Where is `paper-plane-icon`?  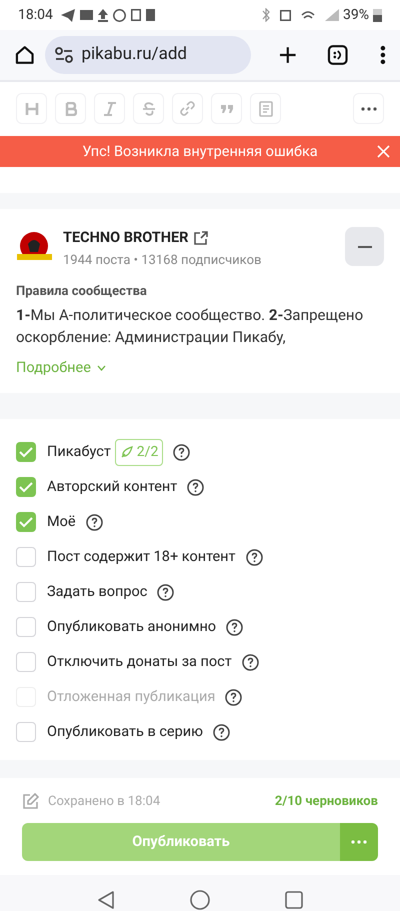 paper-plane-icon is located at coordinates (67, 15).